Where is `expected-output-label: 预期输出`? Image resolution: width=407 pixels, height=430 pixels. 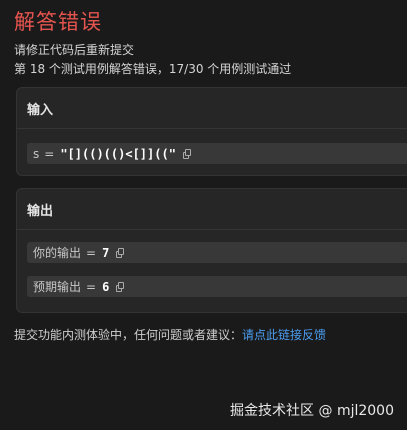
expected-output-label: 预期输出 is located at coordinates (57, 287).